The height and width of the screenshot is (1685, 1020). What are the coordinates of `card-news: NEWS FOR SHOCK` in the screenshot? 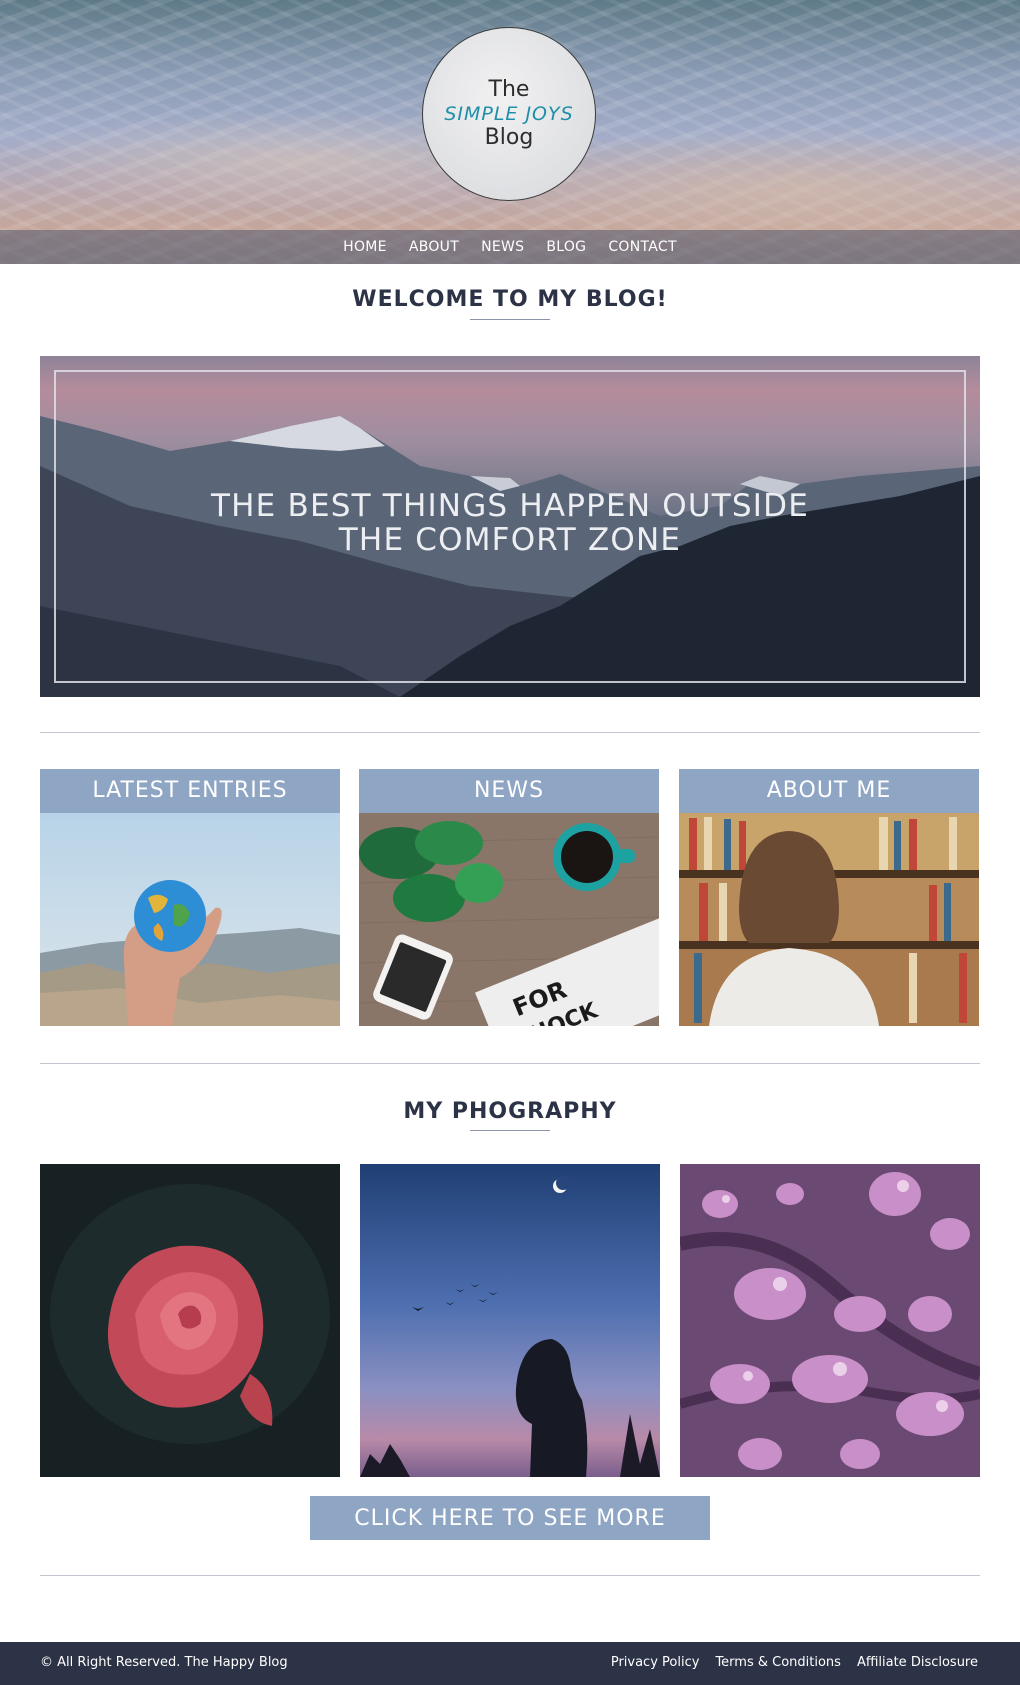 It's located at (509, 897).